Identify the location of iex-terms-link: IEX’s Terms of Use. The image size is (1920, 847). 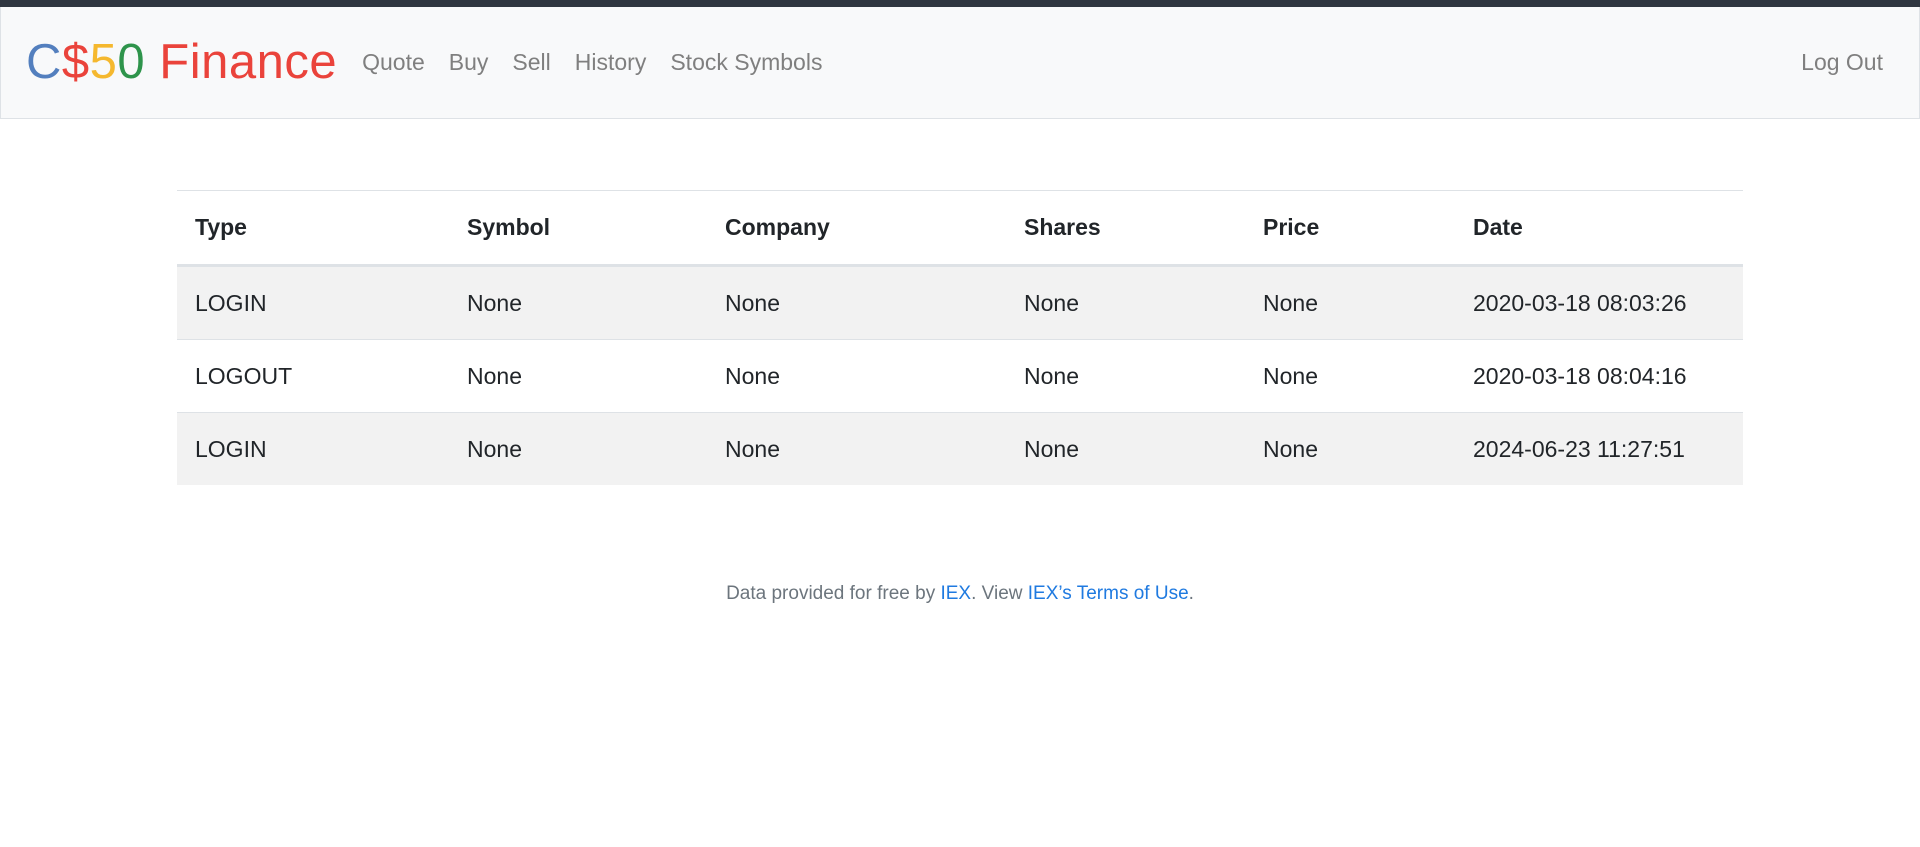
(1108, 593).